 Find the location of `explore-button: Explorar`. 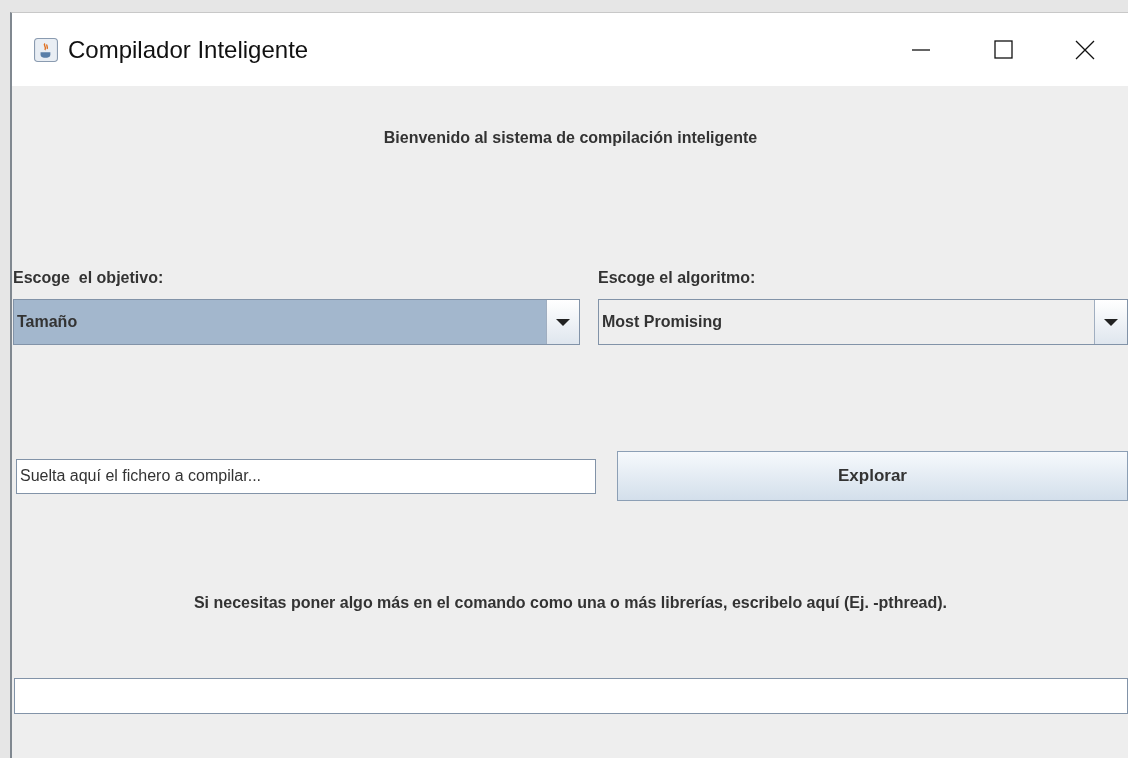

explore-button: Explorar is located at coordinates (872, 476).